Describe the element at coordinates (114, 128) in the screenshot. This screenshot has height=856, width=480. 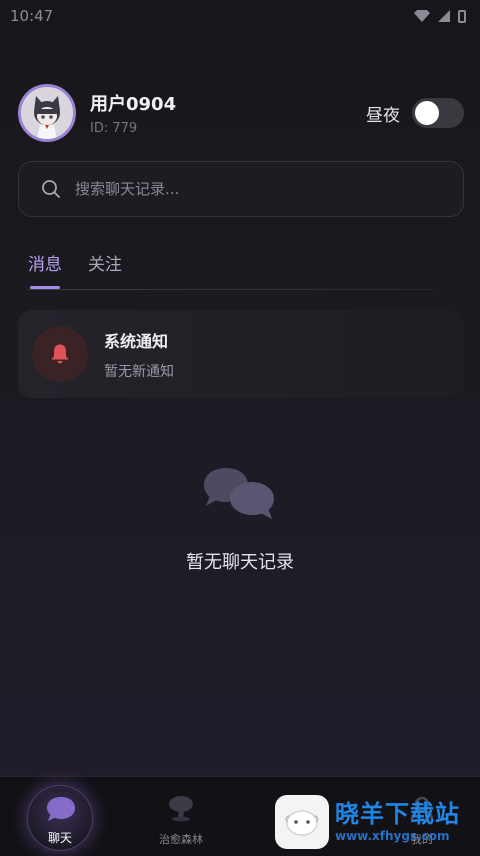
I see `user-id: ID: 779` at that location.